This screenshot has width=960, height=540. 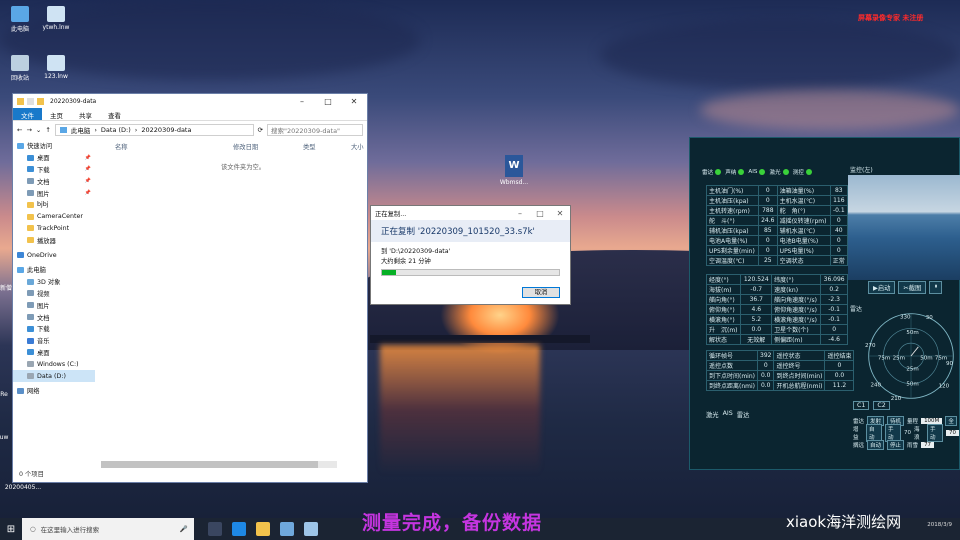 I want to click on taskbar-search-input: ○ 在这里输入进行搜索 🎤, so click(x=108, y=529).